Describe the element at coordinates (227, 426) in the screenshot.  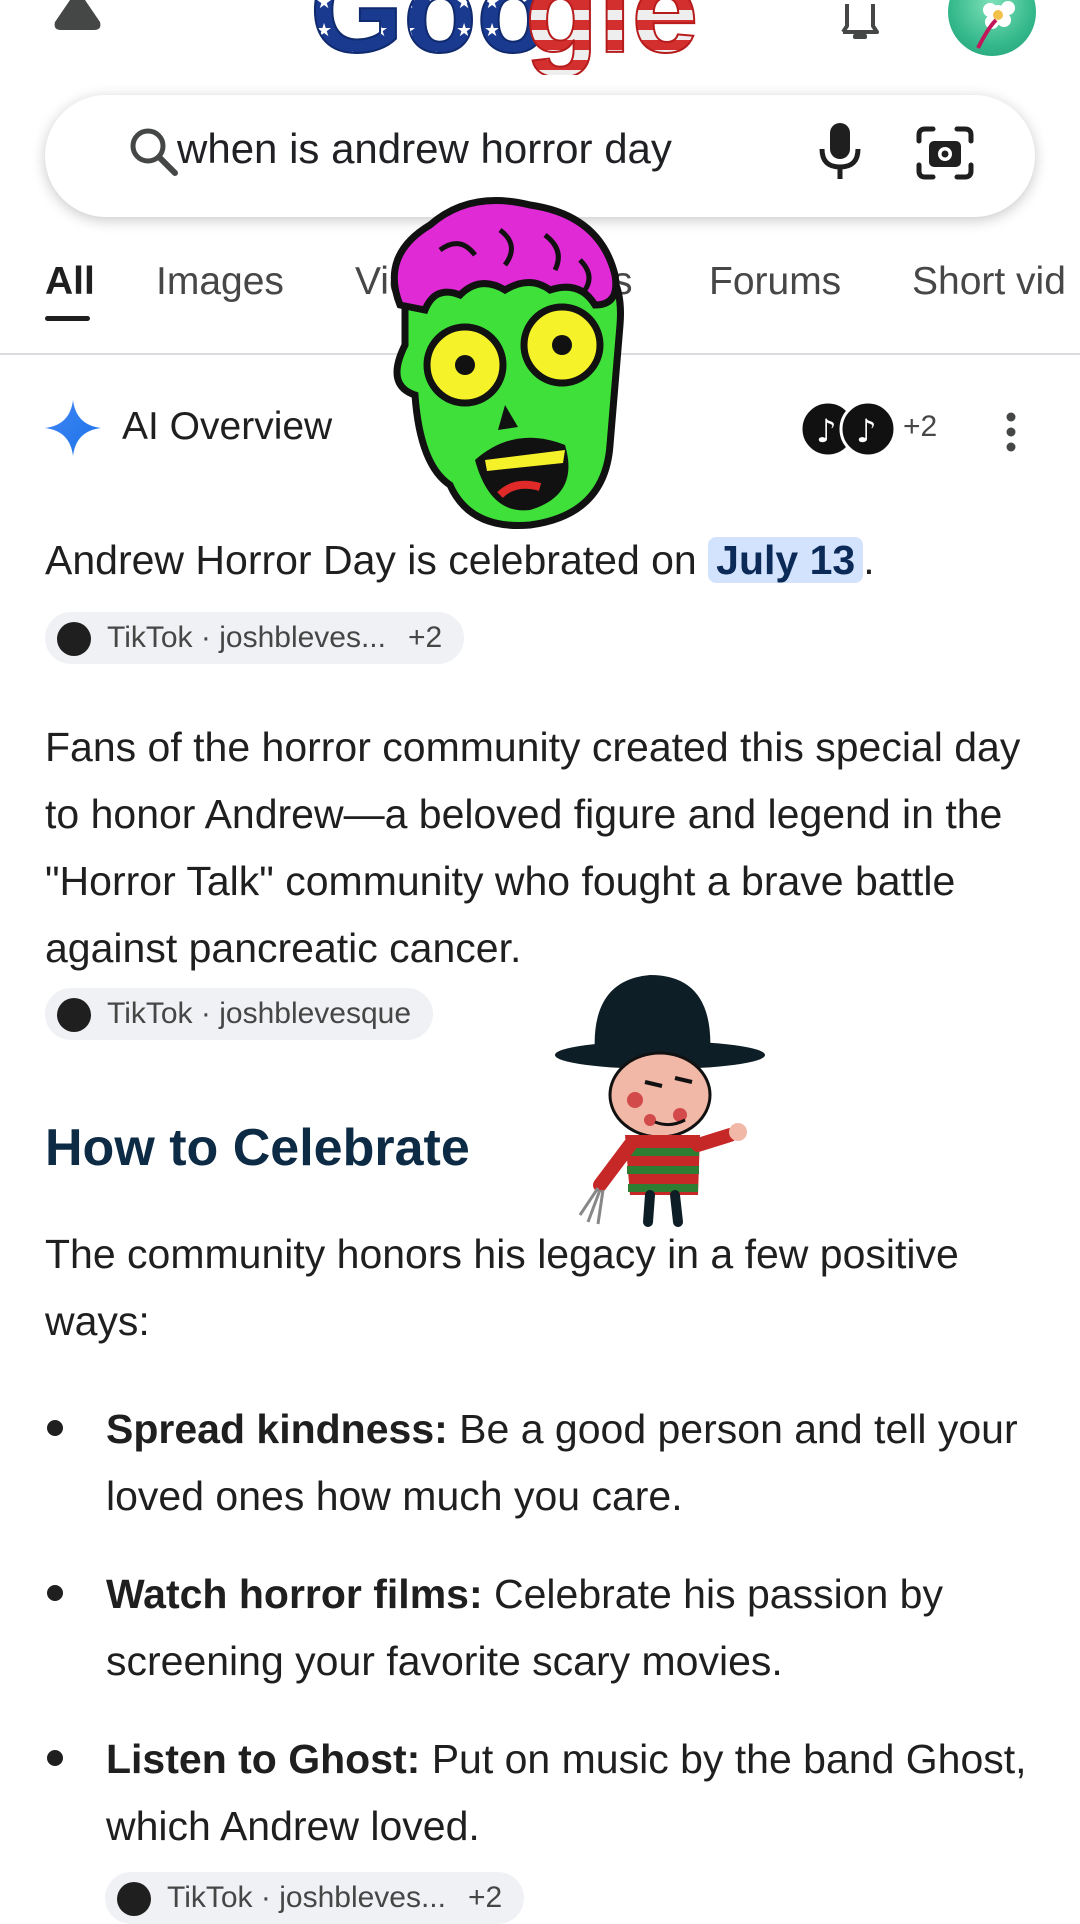
I see `ai-overview-title: AI Overview` at that location.